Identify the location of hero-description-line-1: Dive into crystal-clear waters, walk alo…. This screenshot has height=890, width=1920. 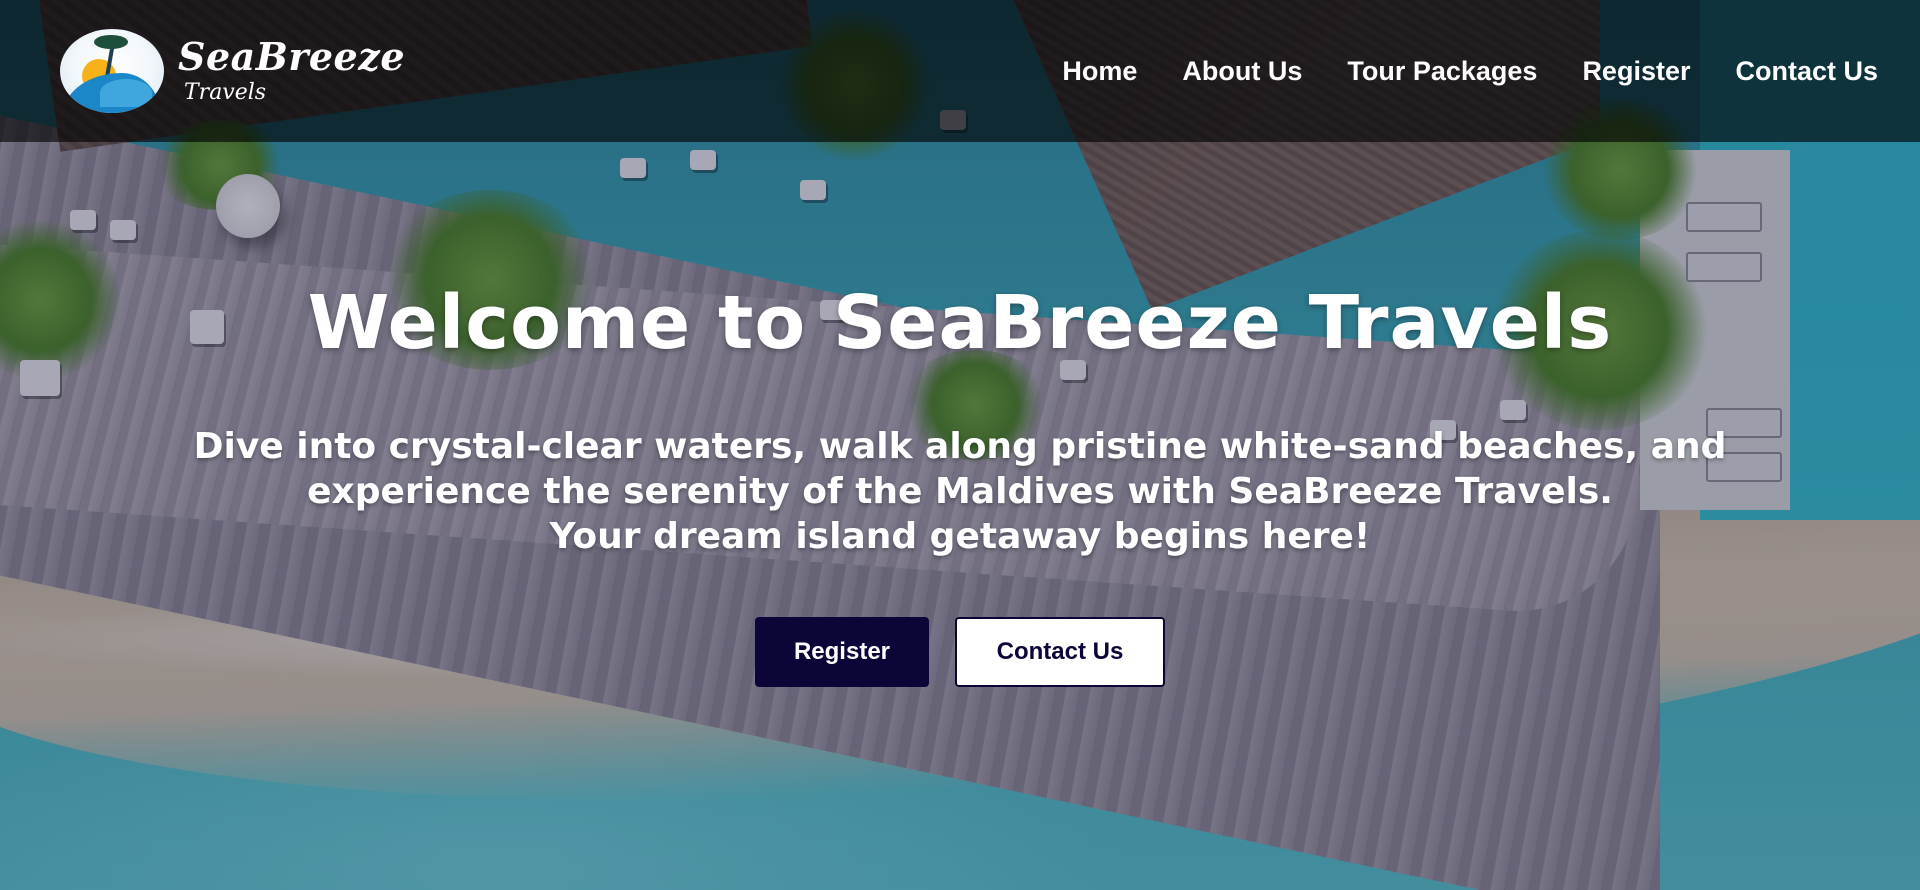
(960, 446).